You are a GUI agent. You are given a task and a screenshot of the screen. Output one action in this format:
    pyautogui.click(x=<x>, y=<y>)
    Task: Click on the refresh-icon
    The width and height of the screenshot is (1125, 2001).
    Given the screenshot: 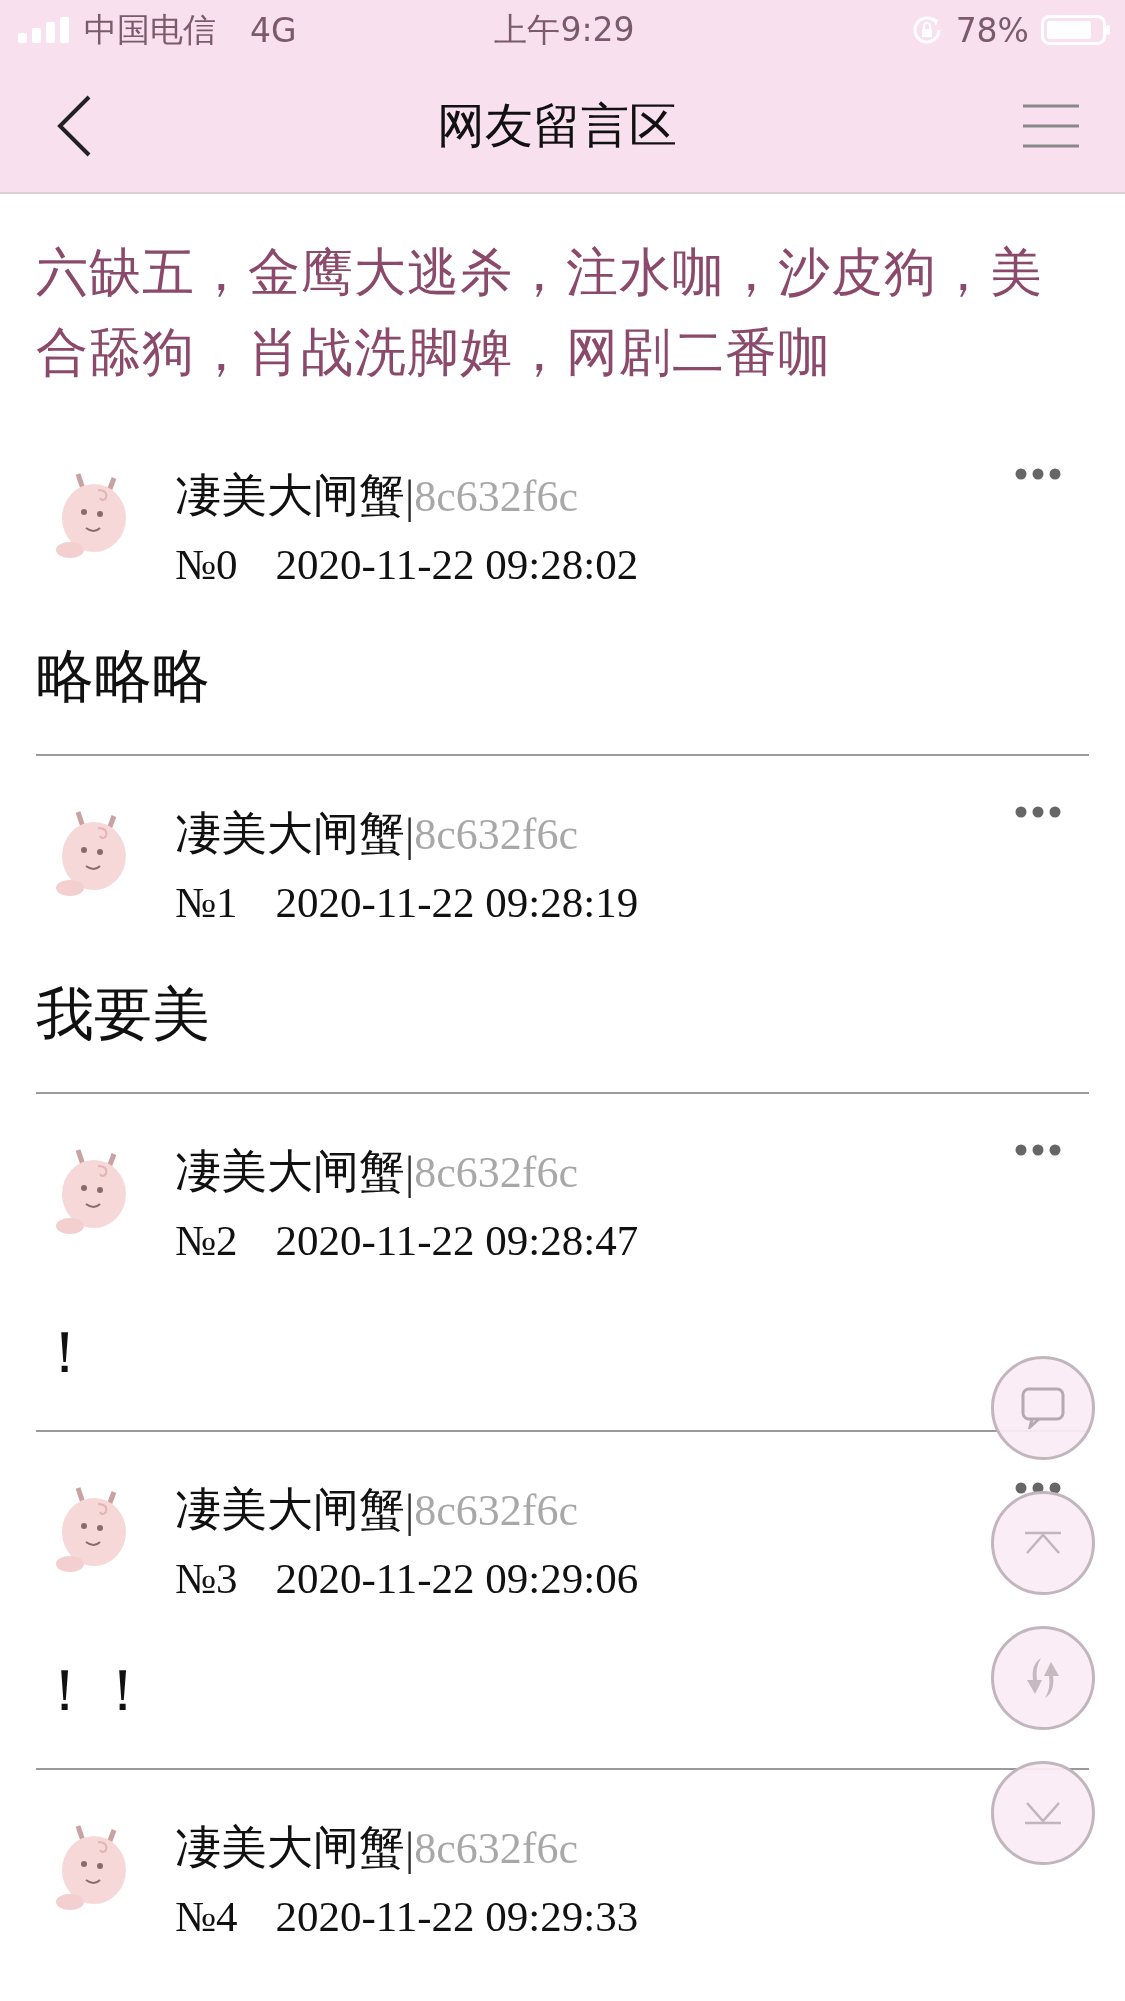 What is the action you would take?
    pyautogui.click(x=1043, y=1678)
    